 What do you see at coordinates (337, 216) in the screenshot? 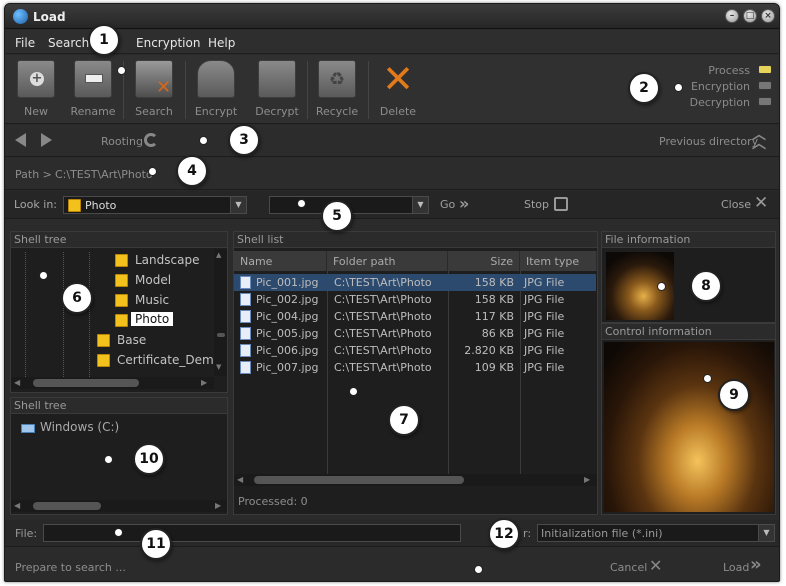
I see `callout-5: 5` at bounding box center [337, 216].